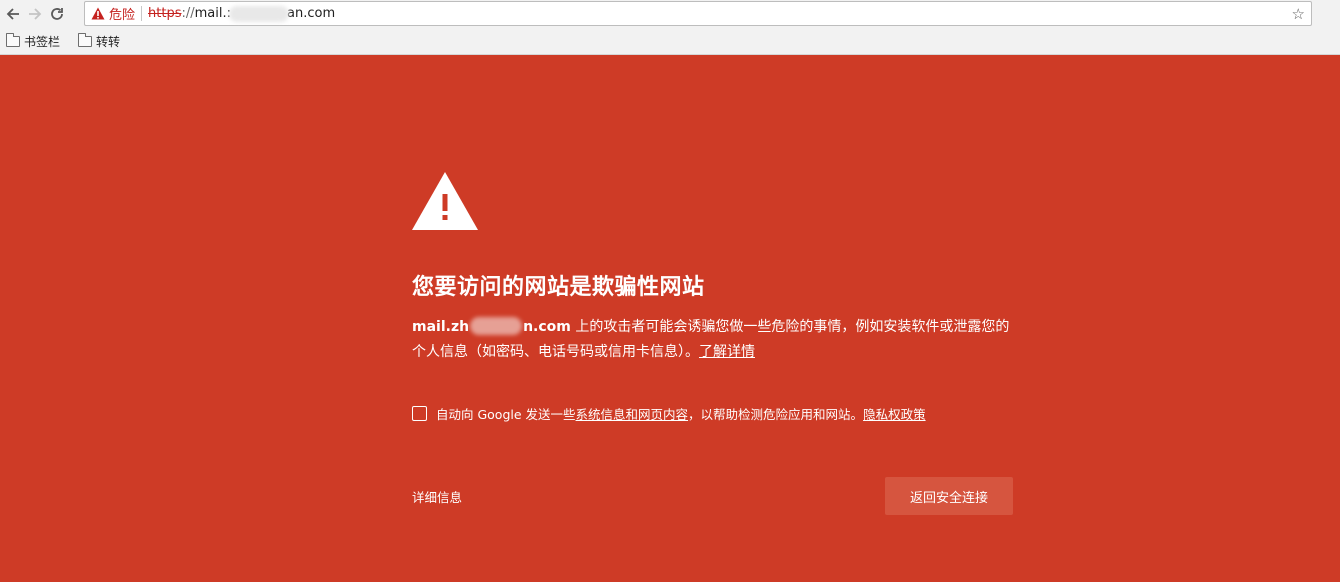 Image resolution: width=1340 pixels, height=582 pixels. What do you see at coordinates (558, 287) in the screenshot?
I see `page-title: 您要访问的网站是欺骗性网站` at bounding box center [558, 287].